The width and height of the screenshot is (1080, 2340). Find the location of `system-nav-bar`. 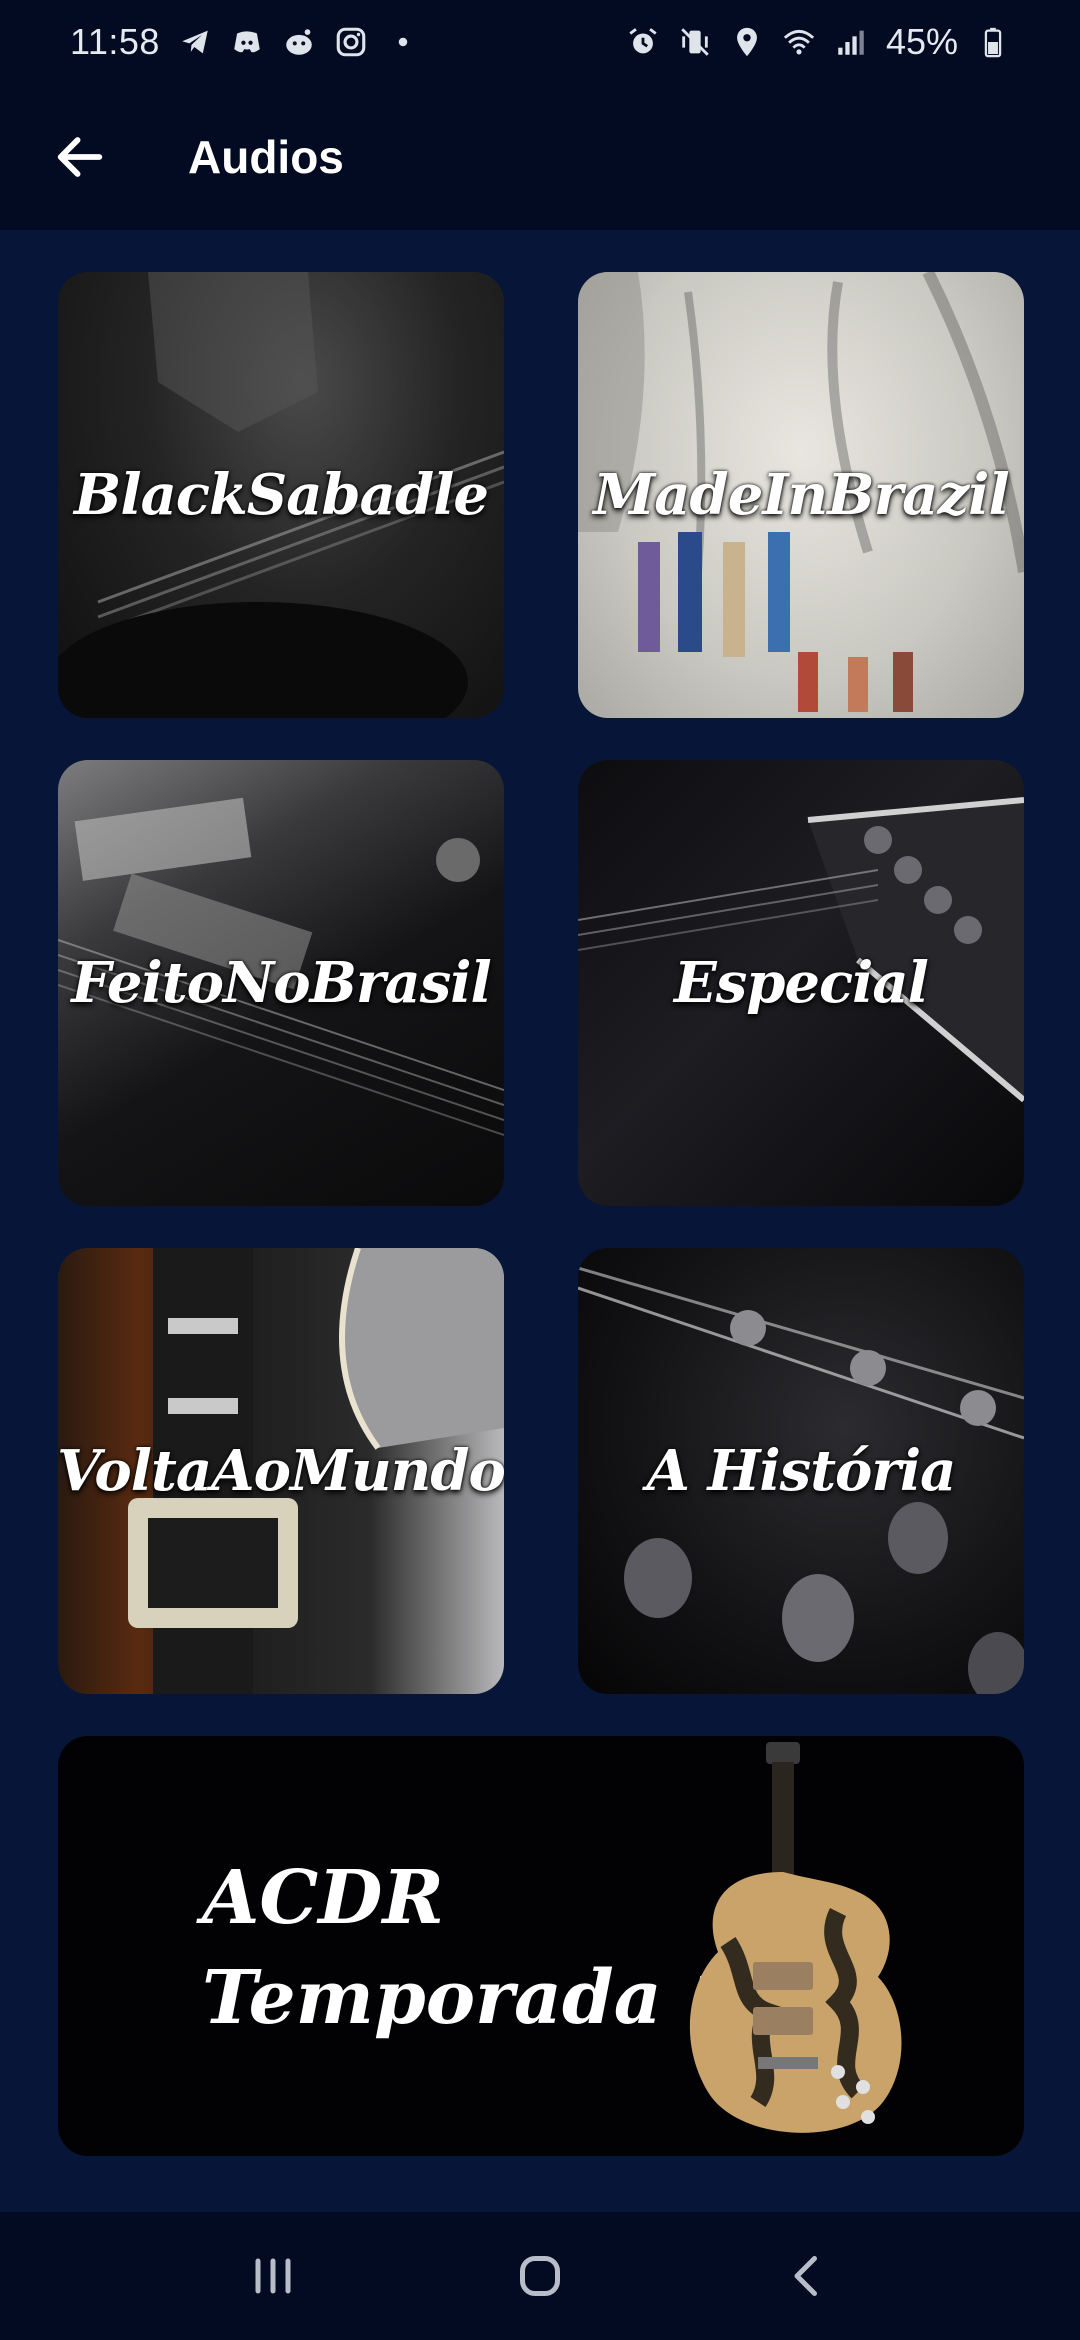

system-nav-bar is located at coordinates (540, 2276).